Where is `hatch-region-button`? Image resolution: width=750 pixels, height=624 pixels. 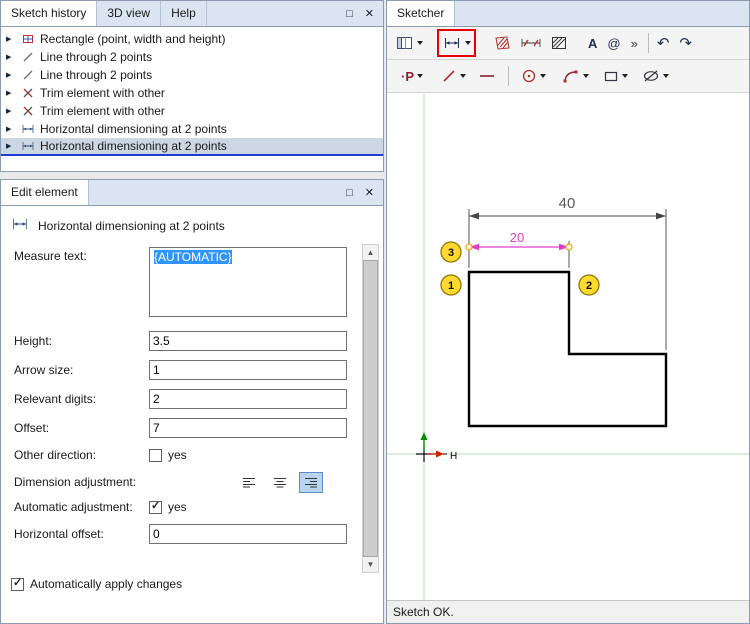
hatch-region-button is located at coordinates (559, 43).